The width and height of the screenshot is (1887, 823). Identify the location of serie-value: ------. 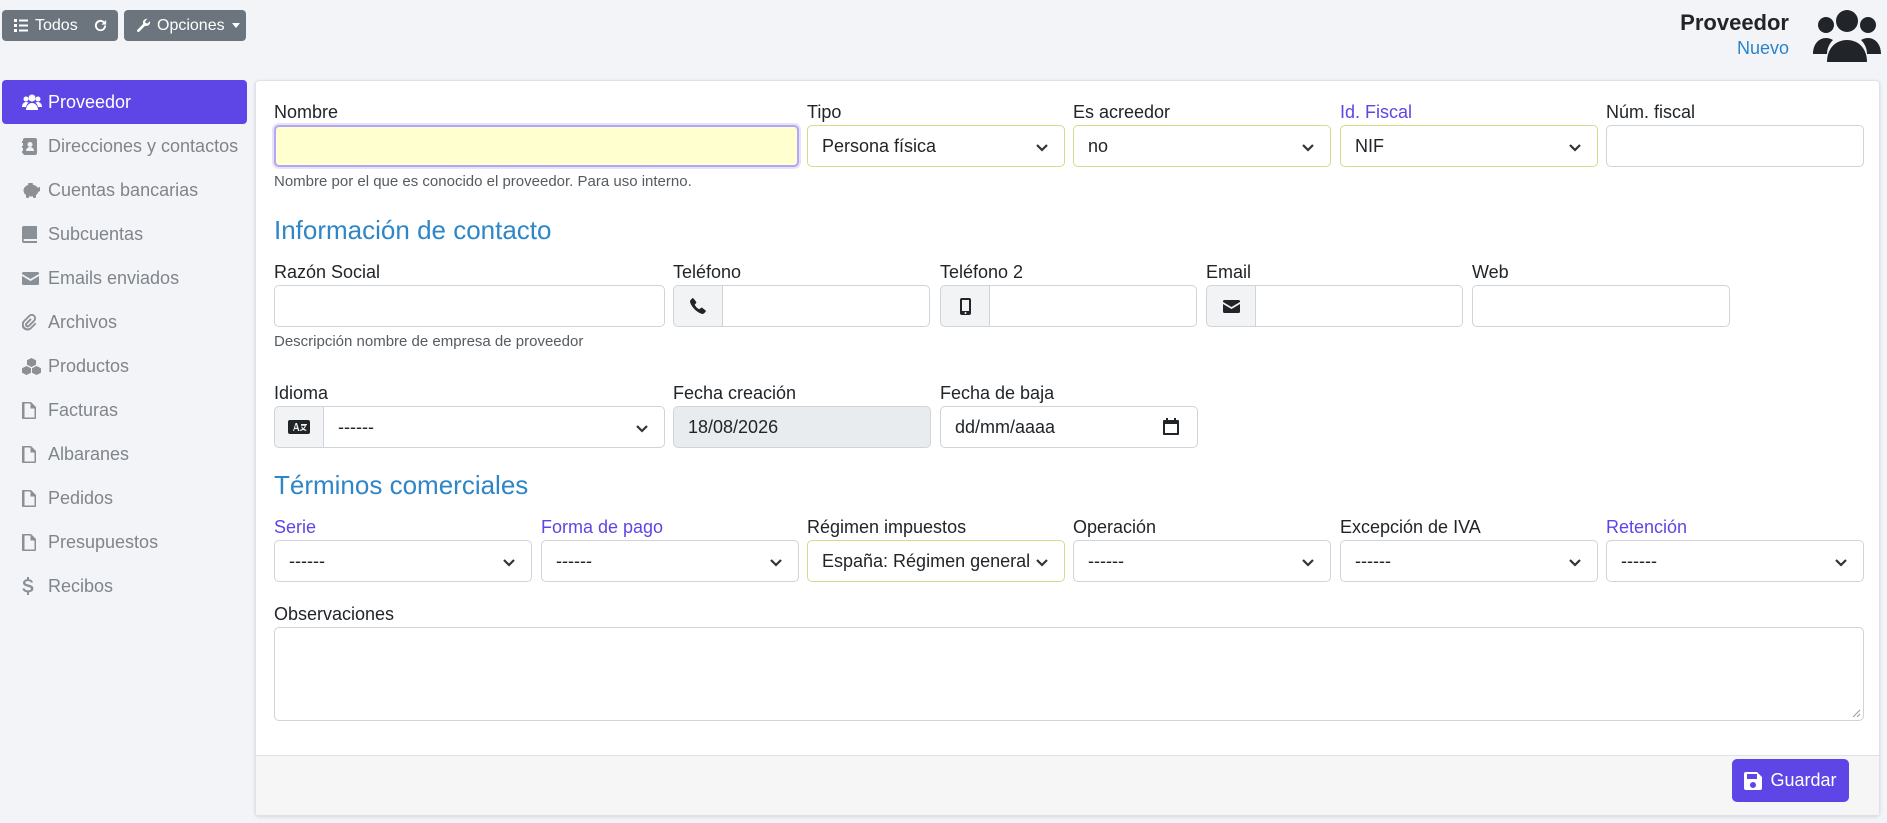
(307, 560).